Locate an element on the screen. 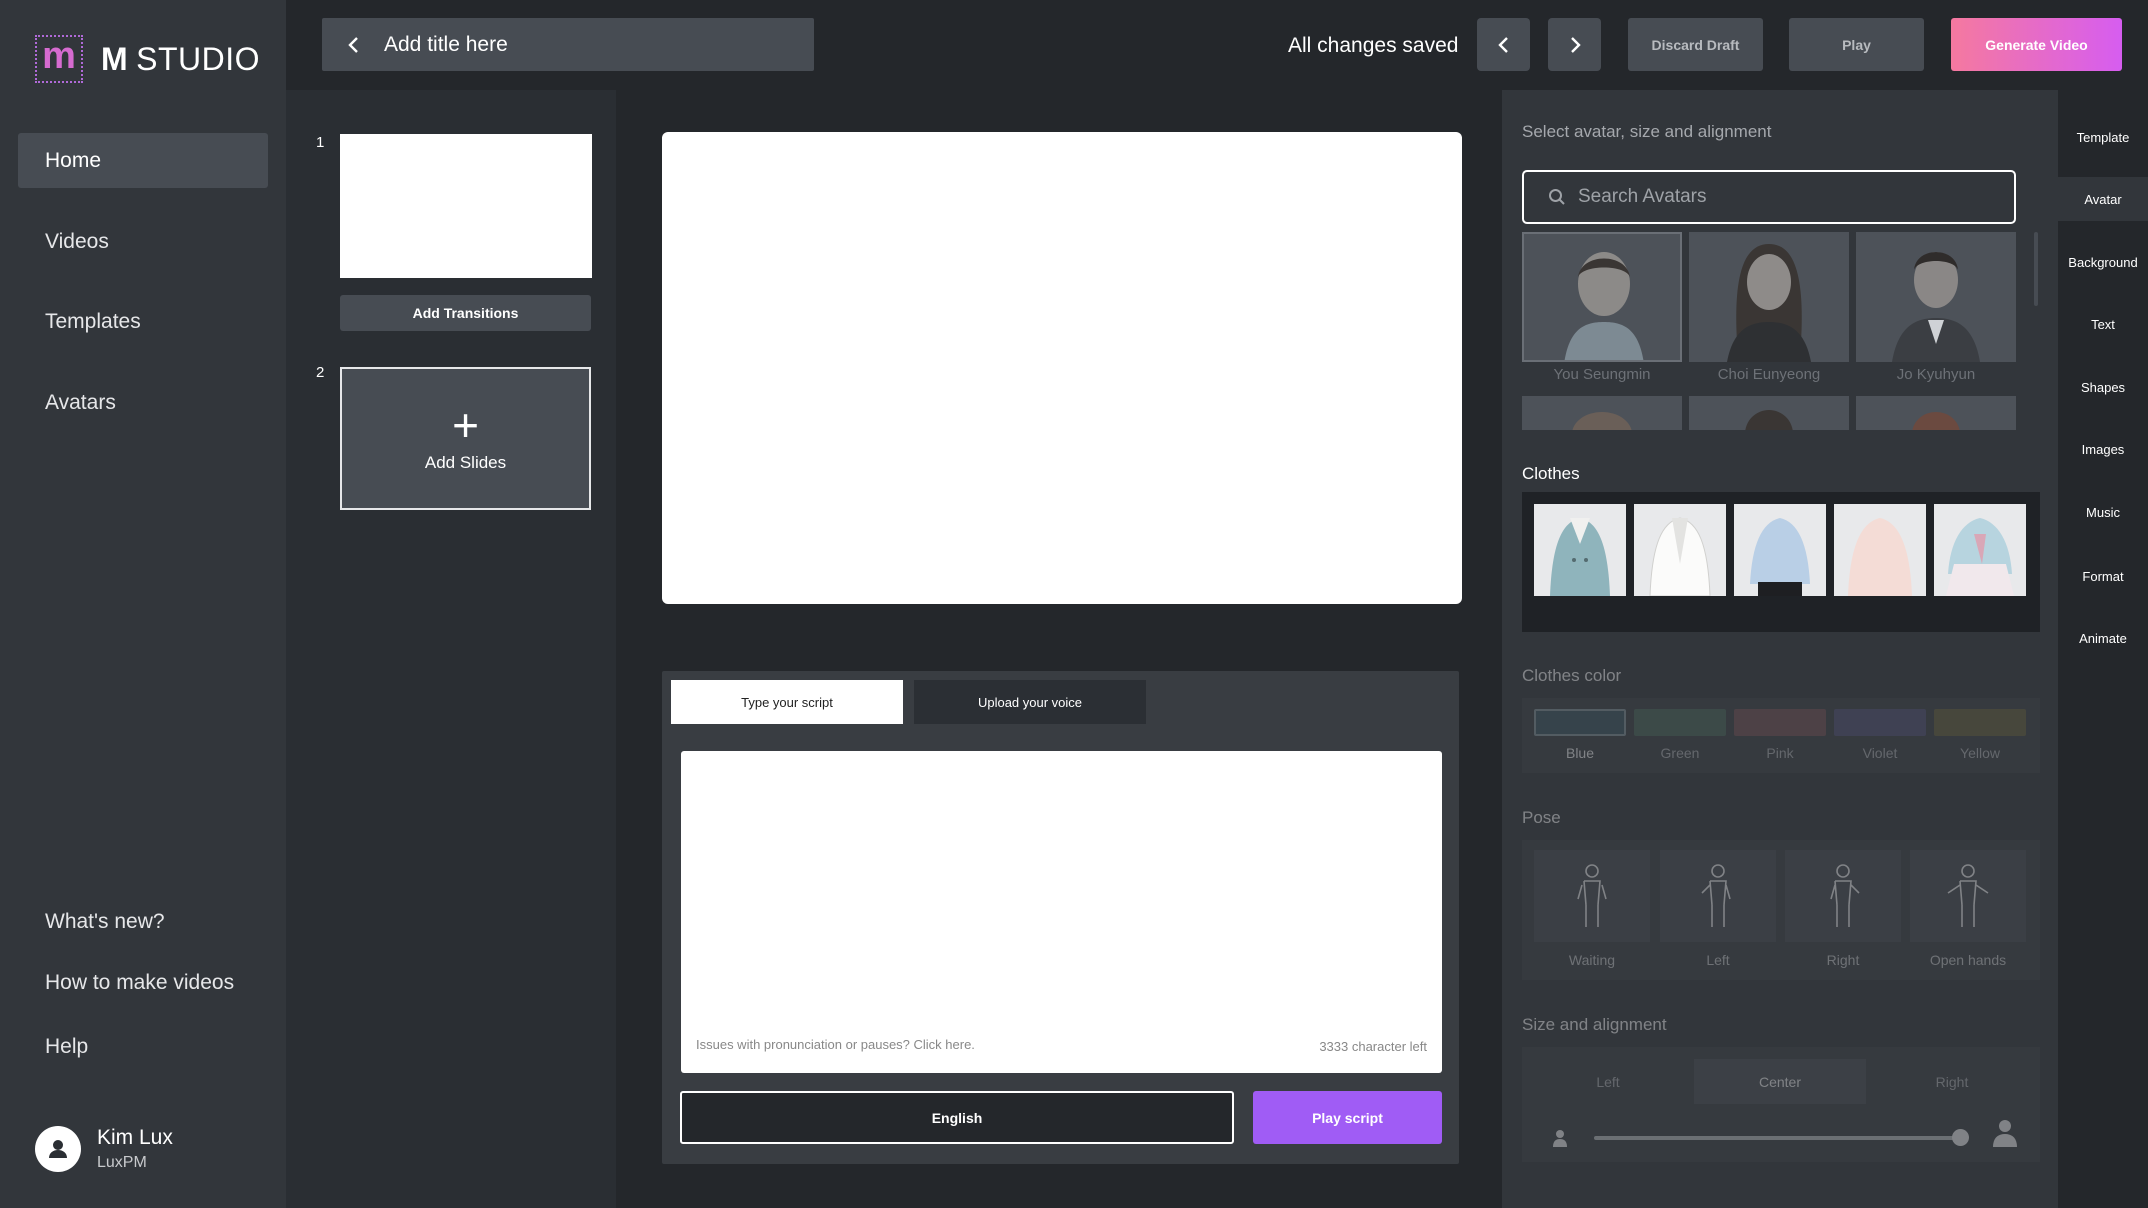 This screenshot has width=2148, height=1208. sidebar-item-home: Home is located at coordinates (143, 160).